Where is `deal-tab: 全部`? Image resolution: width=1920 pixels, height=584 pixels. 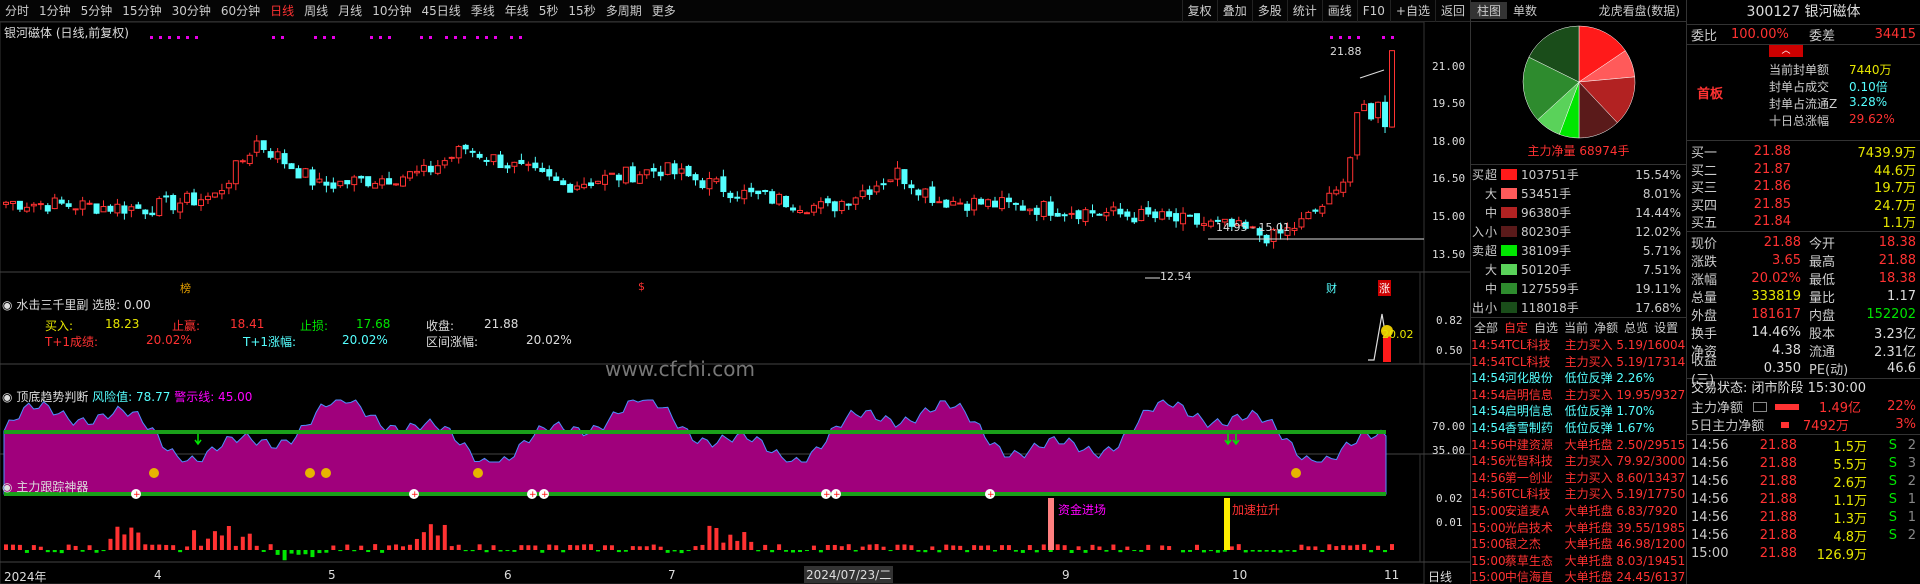
deal-tab: 全部 is located at coordinates (1486, 327).